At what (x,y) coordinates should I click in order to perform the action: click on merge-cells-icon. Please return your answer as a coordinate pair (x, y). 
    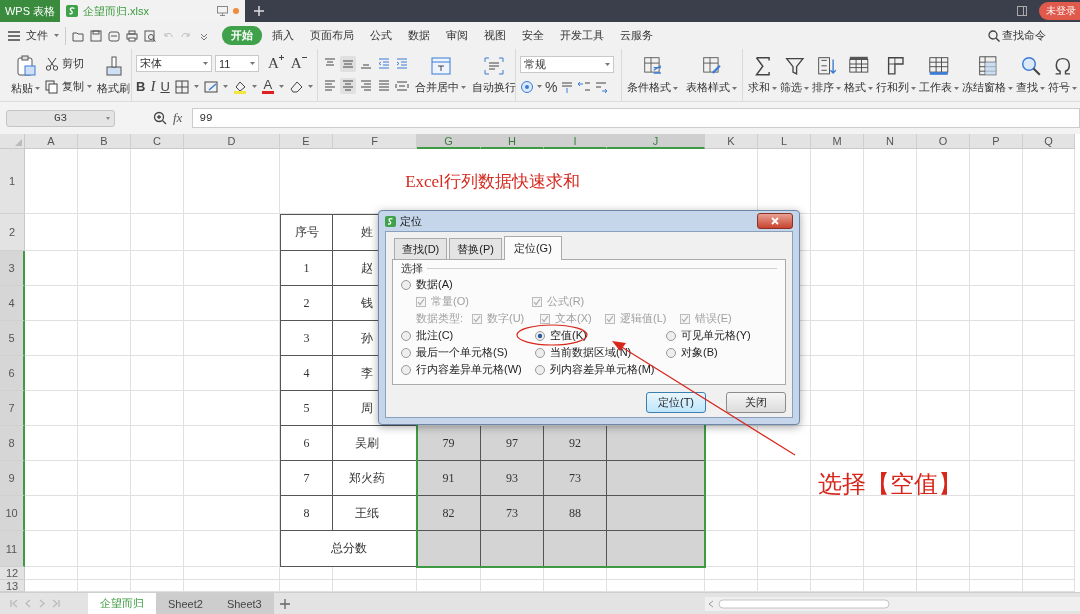
    Looking at the image, I should click on (440, 65).